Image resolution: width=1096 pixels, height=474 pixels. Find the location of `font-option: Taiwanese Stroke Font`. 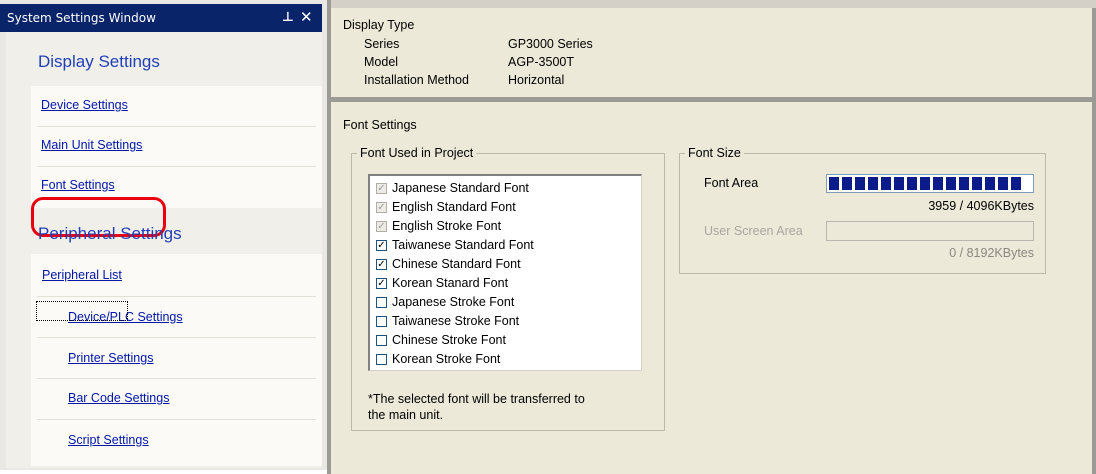

font-option: Taiwanese Stroke Font is located at coordinates (504, 321).